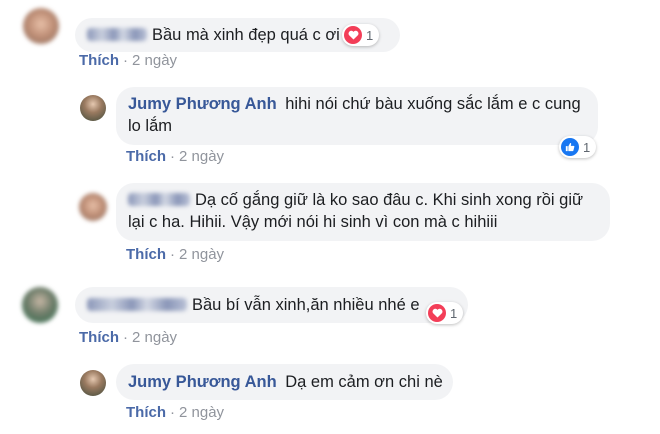 The width and height of the screenshot is (660, 434). What do you see at coordinates (306, 305) in the screenshot?
I see `comment-text: Bầu bí vẫn xinh,ăn nhiều nhé e` at bounding box center [306, 305].